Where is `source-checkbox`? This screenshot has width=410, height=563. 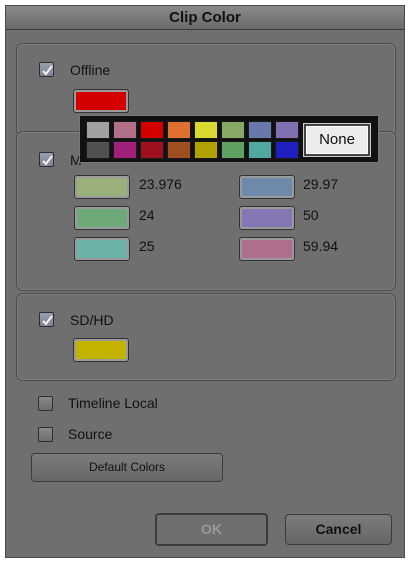
source-checkbox is located at coordinates (45, 434).